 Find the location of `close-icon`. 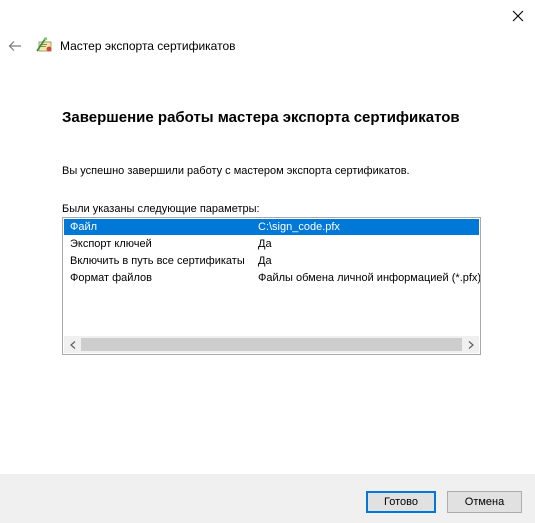

close-icon is located at coordinates (518, 16).